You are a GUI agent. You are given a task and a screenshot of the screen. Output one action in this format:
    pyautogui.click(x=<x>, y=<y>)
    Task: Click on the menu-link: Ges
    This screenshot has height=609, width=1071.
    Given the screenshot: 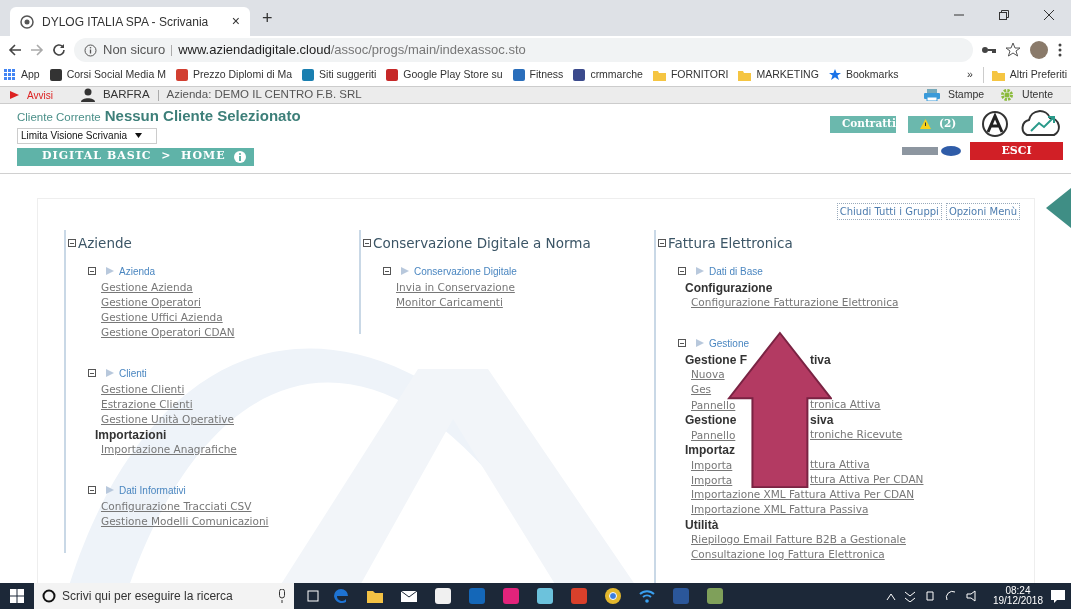 What is the action you would take?
    pyautogui.click(x=701, y=389)
    